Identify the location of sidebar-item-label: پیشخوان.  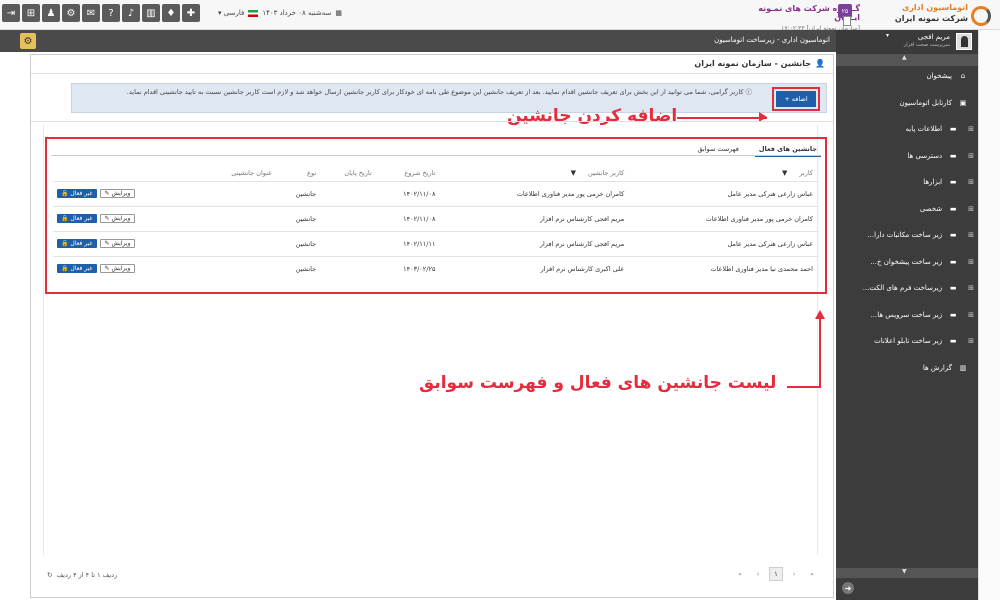
(939, 76).